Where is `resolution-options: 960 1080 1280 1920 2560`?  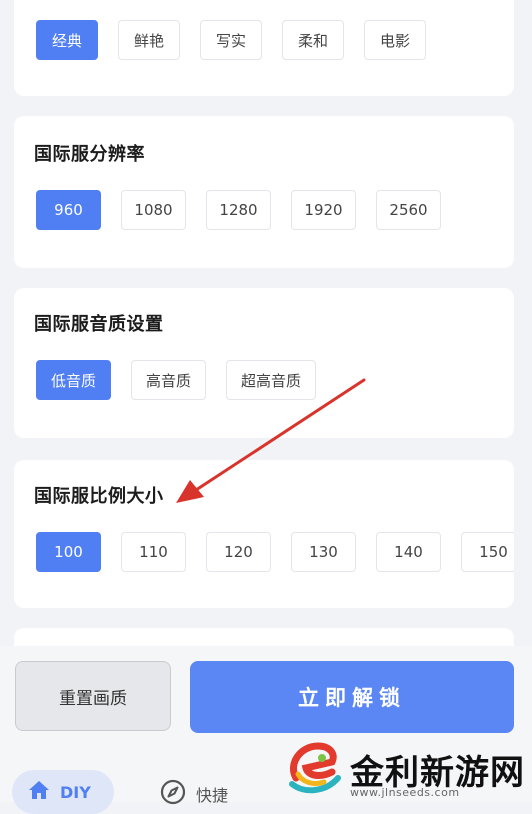
resolution-options: 960 1080 1280 1920 2560 is located at coordinates (275, 211).